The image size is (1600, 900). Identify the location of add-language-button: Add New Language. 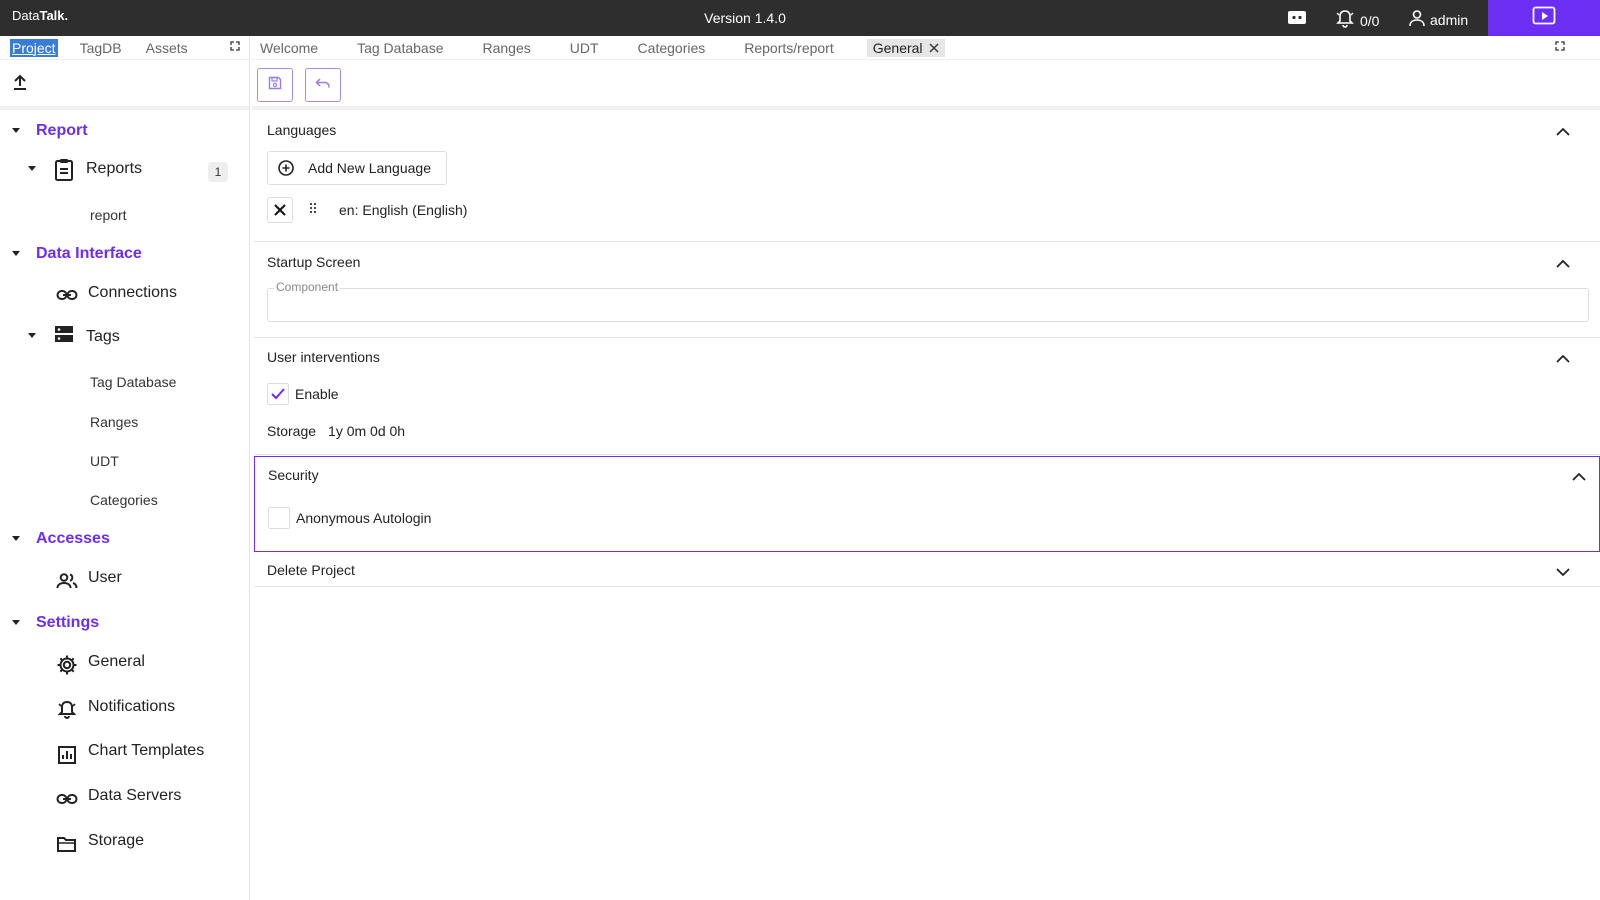
(357, 168).